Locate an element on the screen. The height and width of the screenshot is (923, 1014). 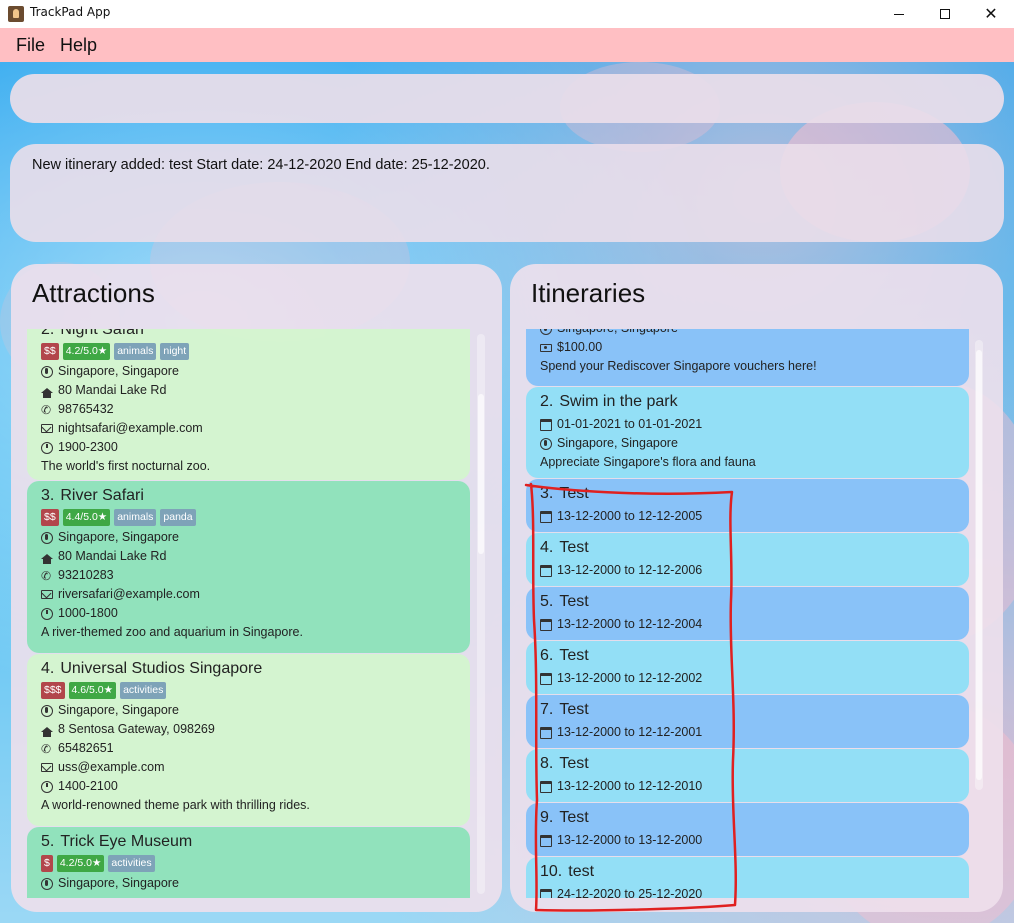
attractions-title: Attractions is located at coordinates (93, 293).